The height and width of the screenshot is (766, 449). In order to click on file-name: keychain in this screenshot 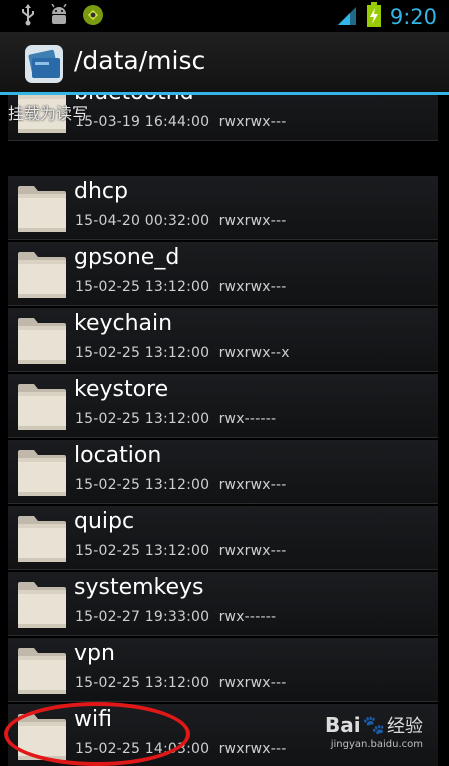, I will do `click(123, 323)`.